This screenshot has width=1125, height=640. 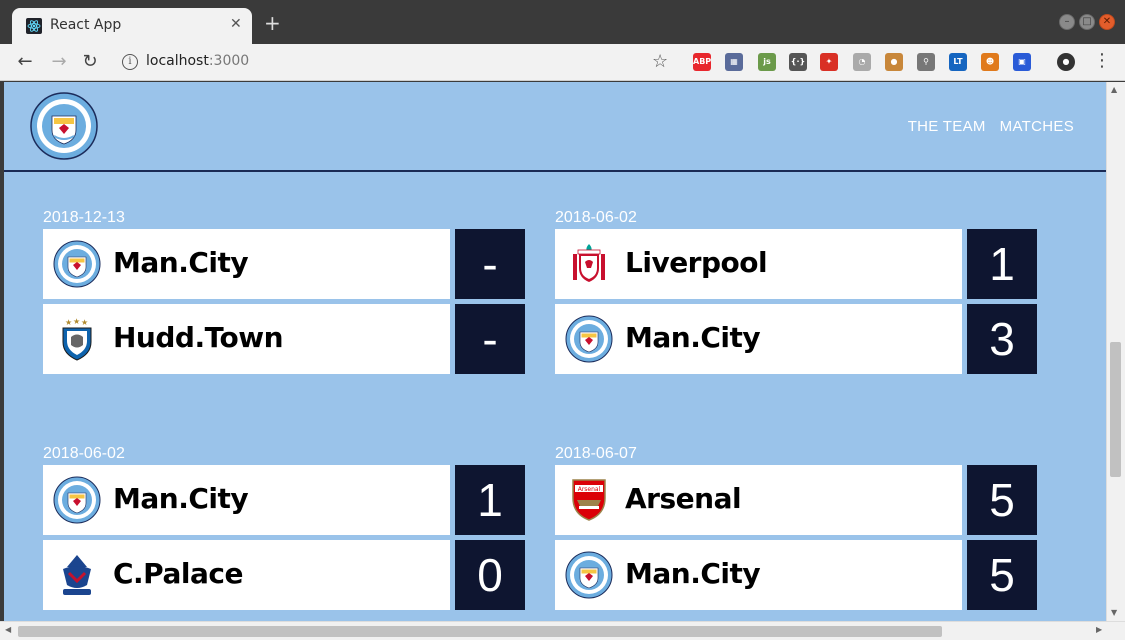 I want to click on app-header: THE TEAM MATCHES, so click(x=555, y=127).